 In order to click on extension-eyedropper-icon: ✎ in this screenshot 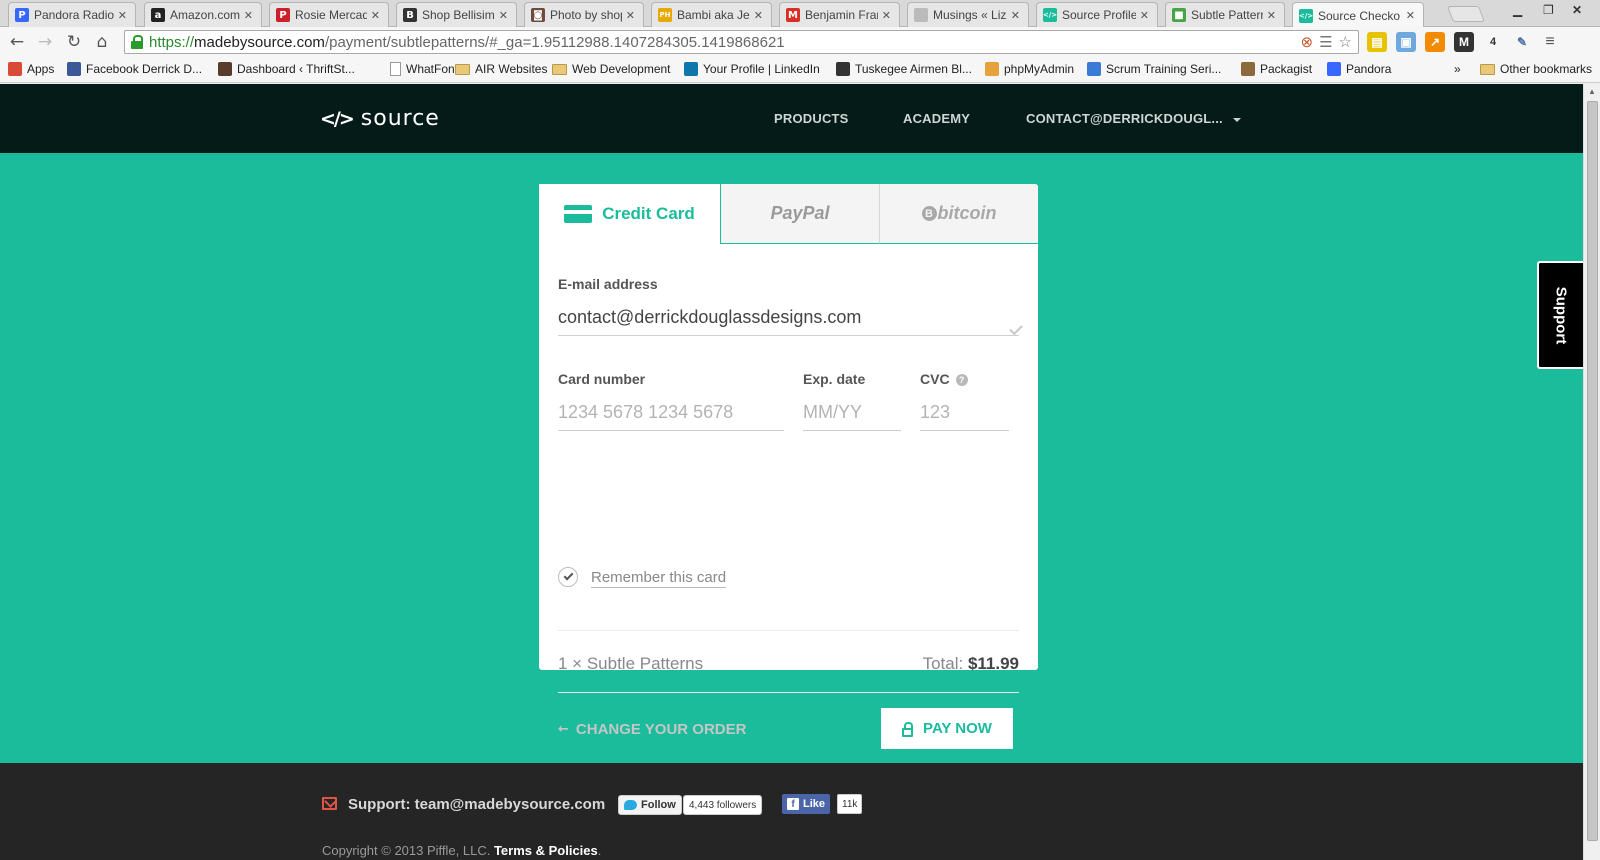, I will do `click(1522, 42)`.